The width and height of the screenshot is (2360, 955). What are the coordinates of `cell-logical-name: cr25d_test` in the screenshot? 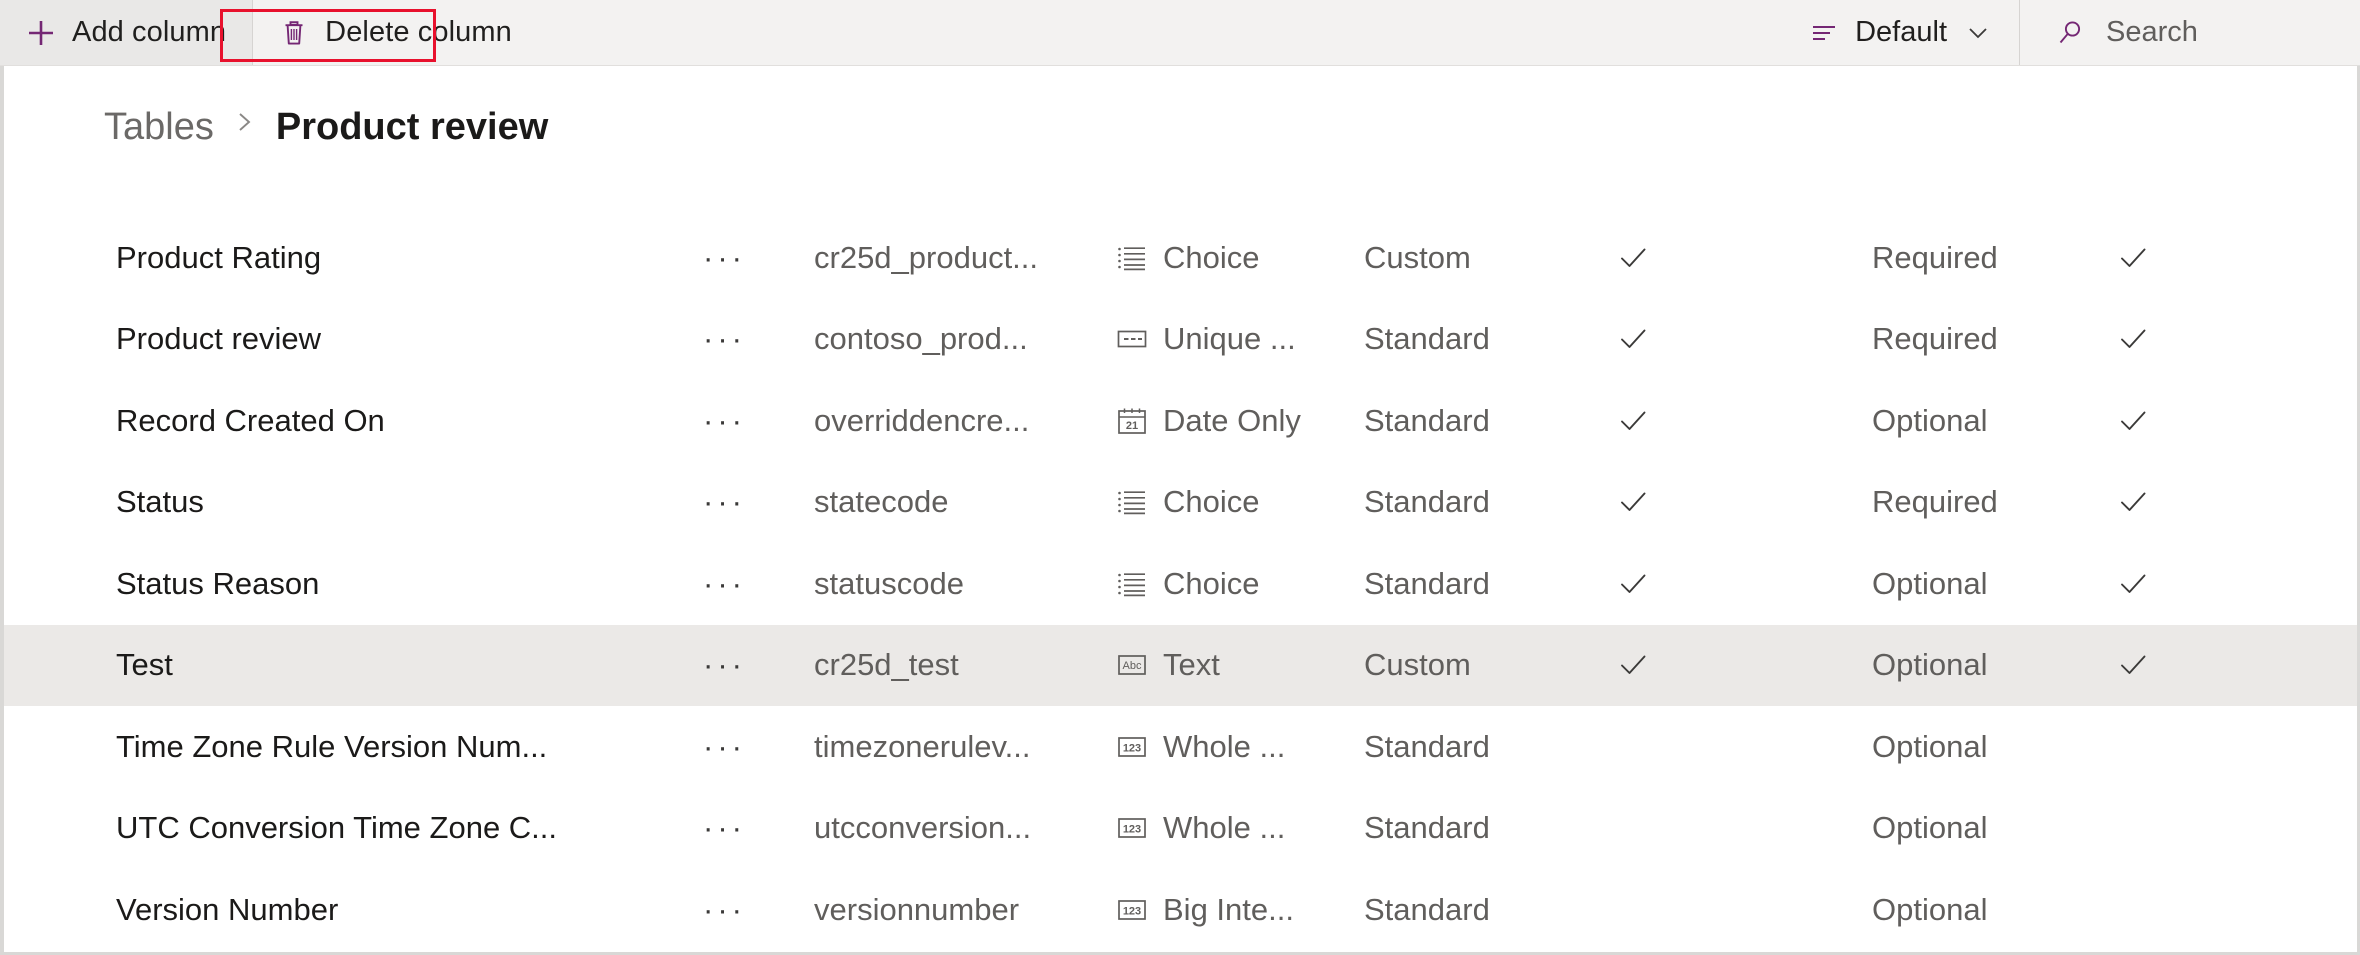 It's located at (886, 665).